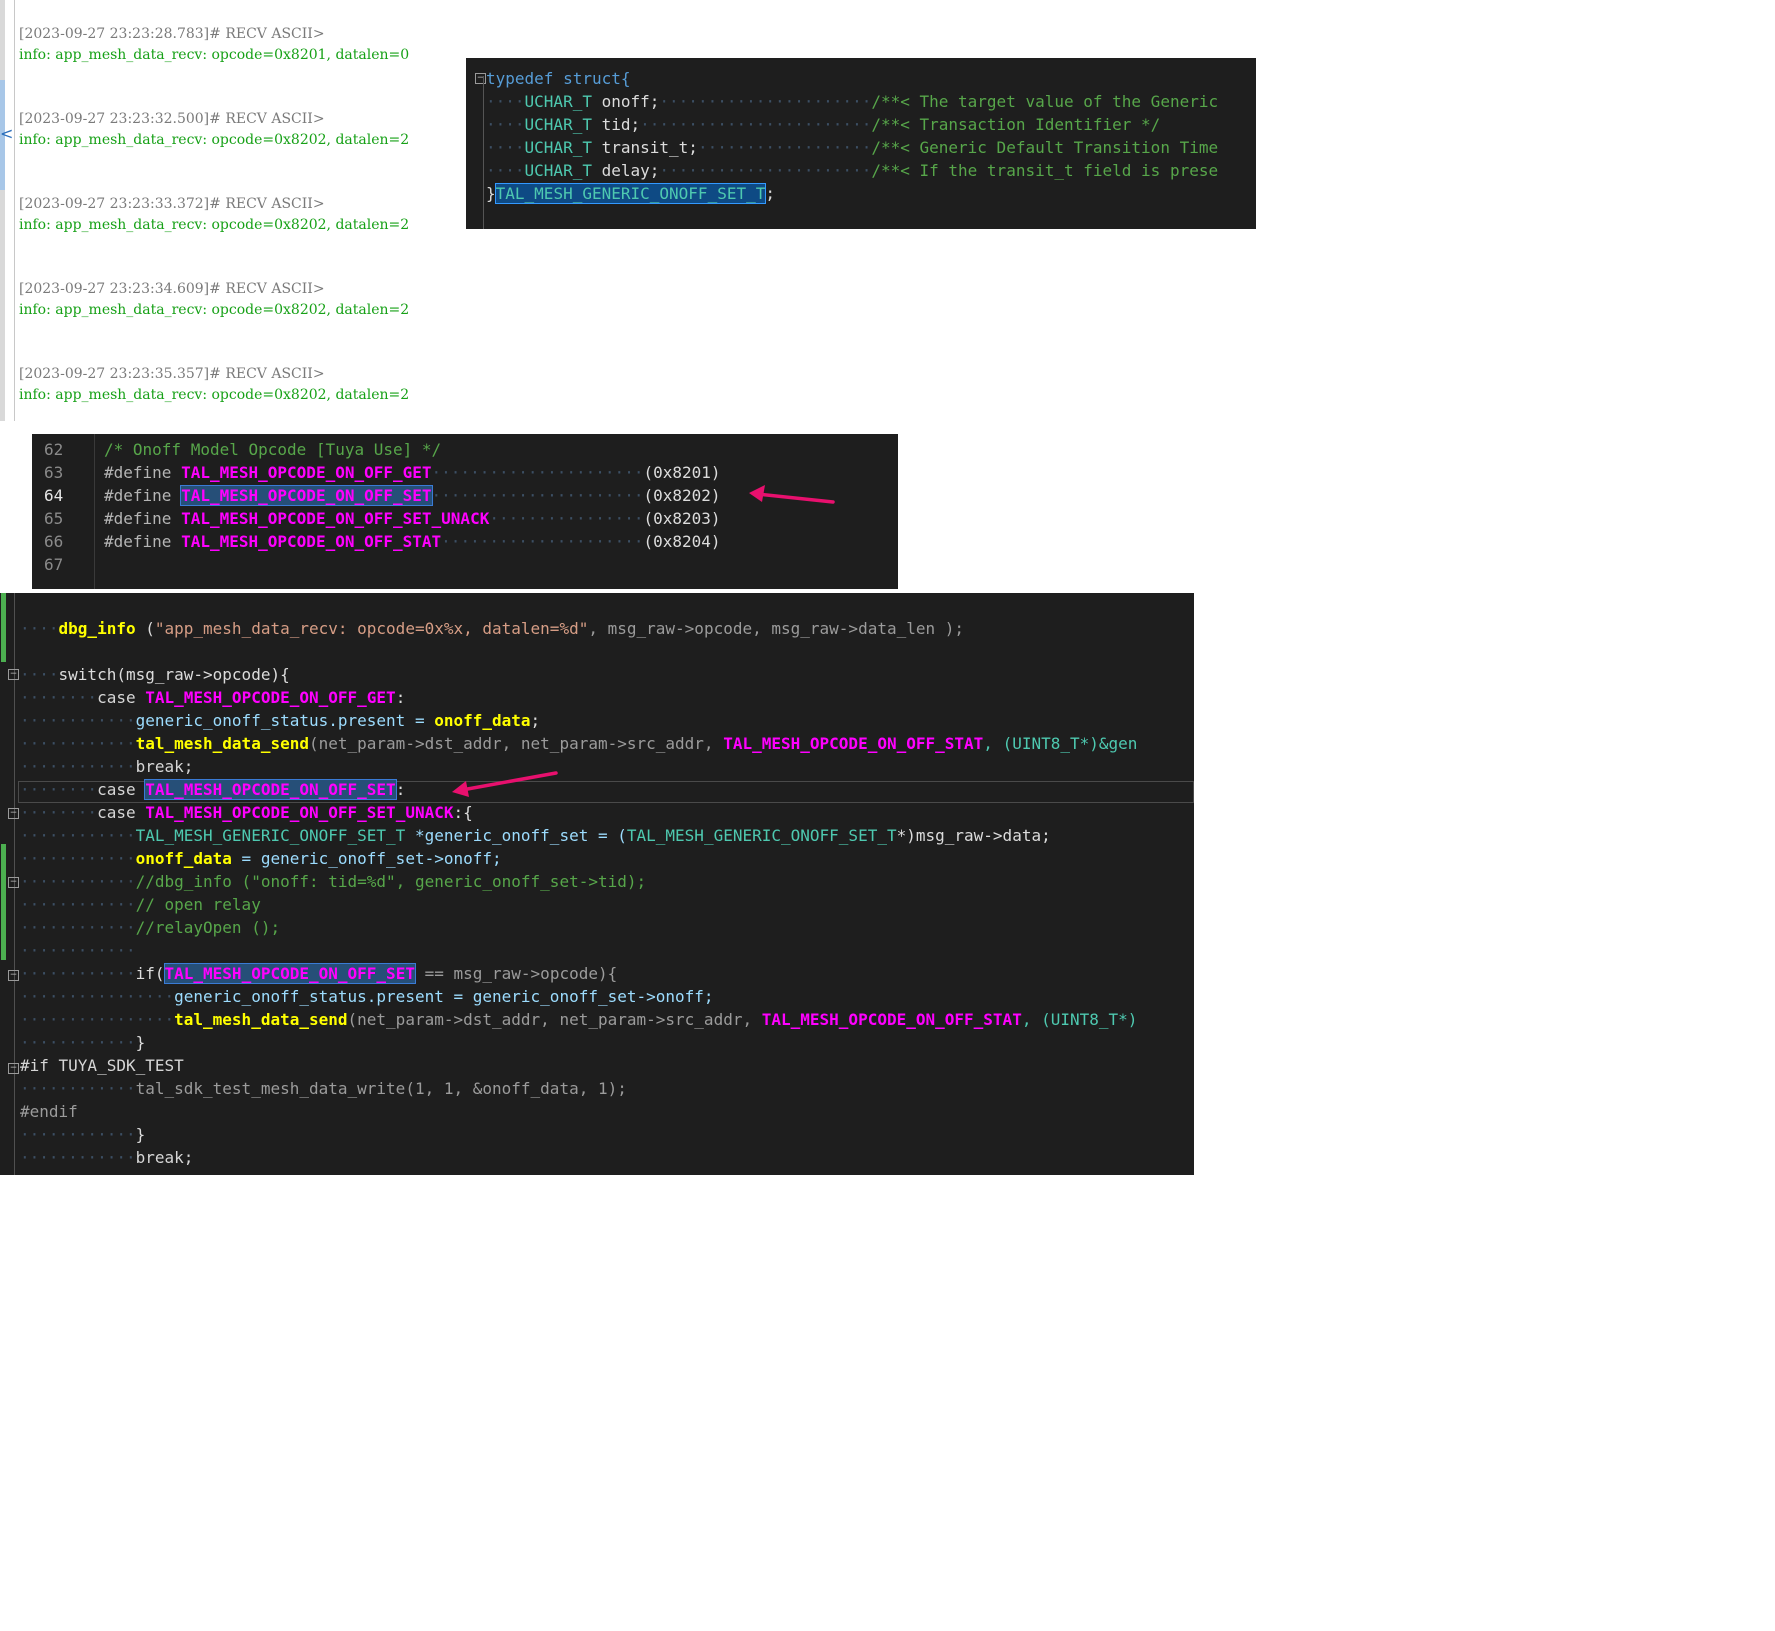 The height and width of the screenshot is (1631, 1775). Describe the element at coordinates (776, 628) in the screenshot. I see `arguments: , msg_raw->opcode, msg_raw->data_len );` at that location.